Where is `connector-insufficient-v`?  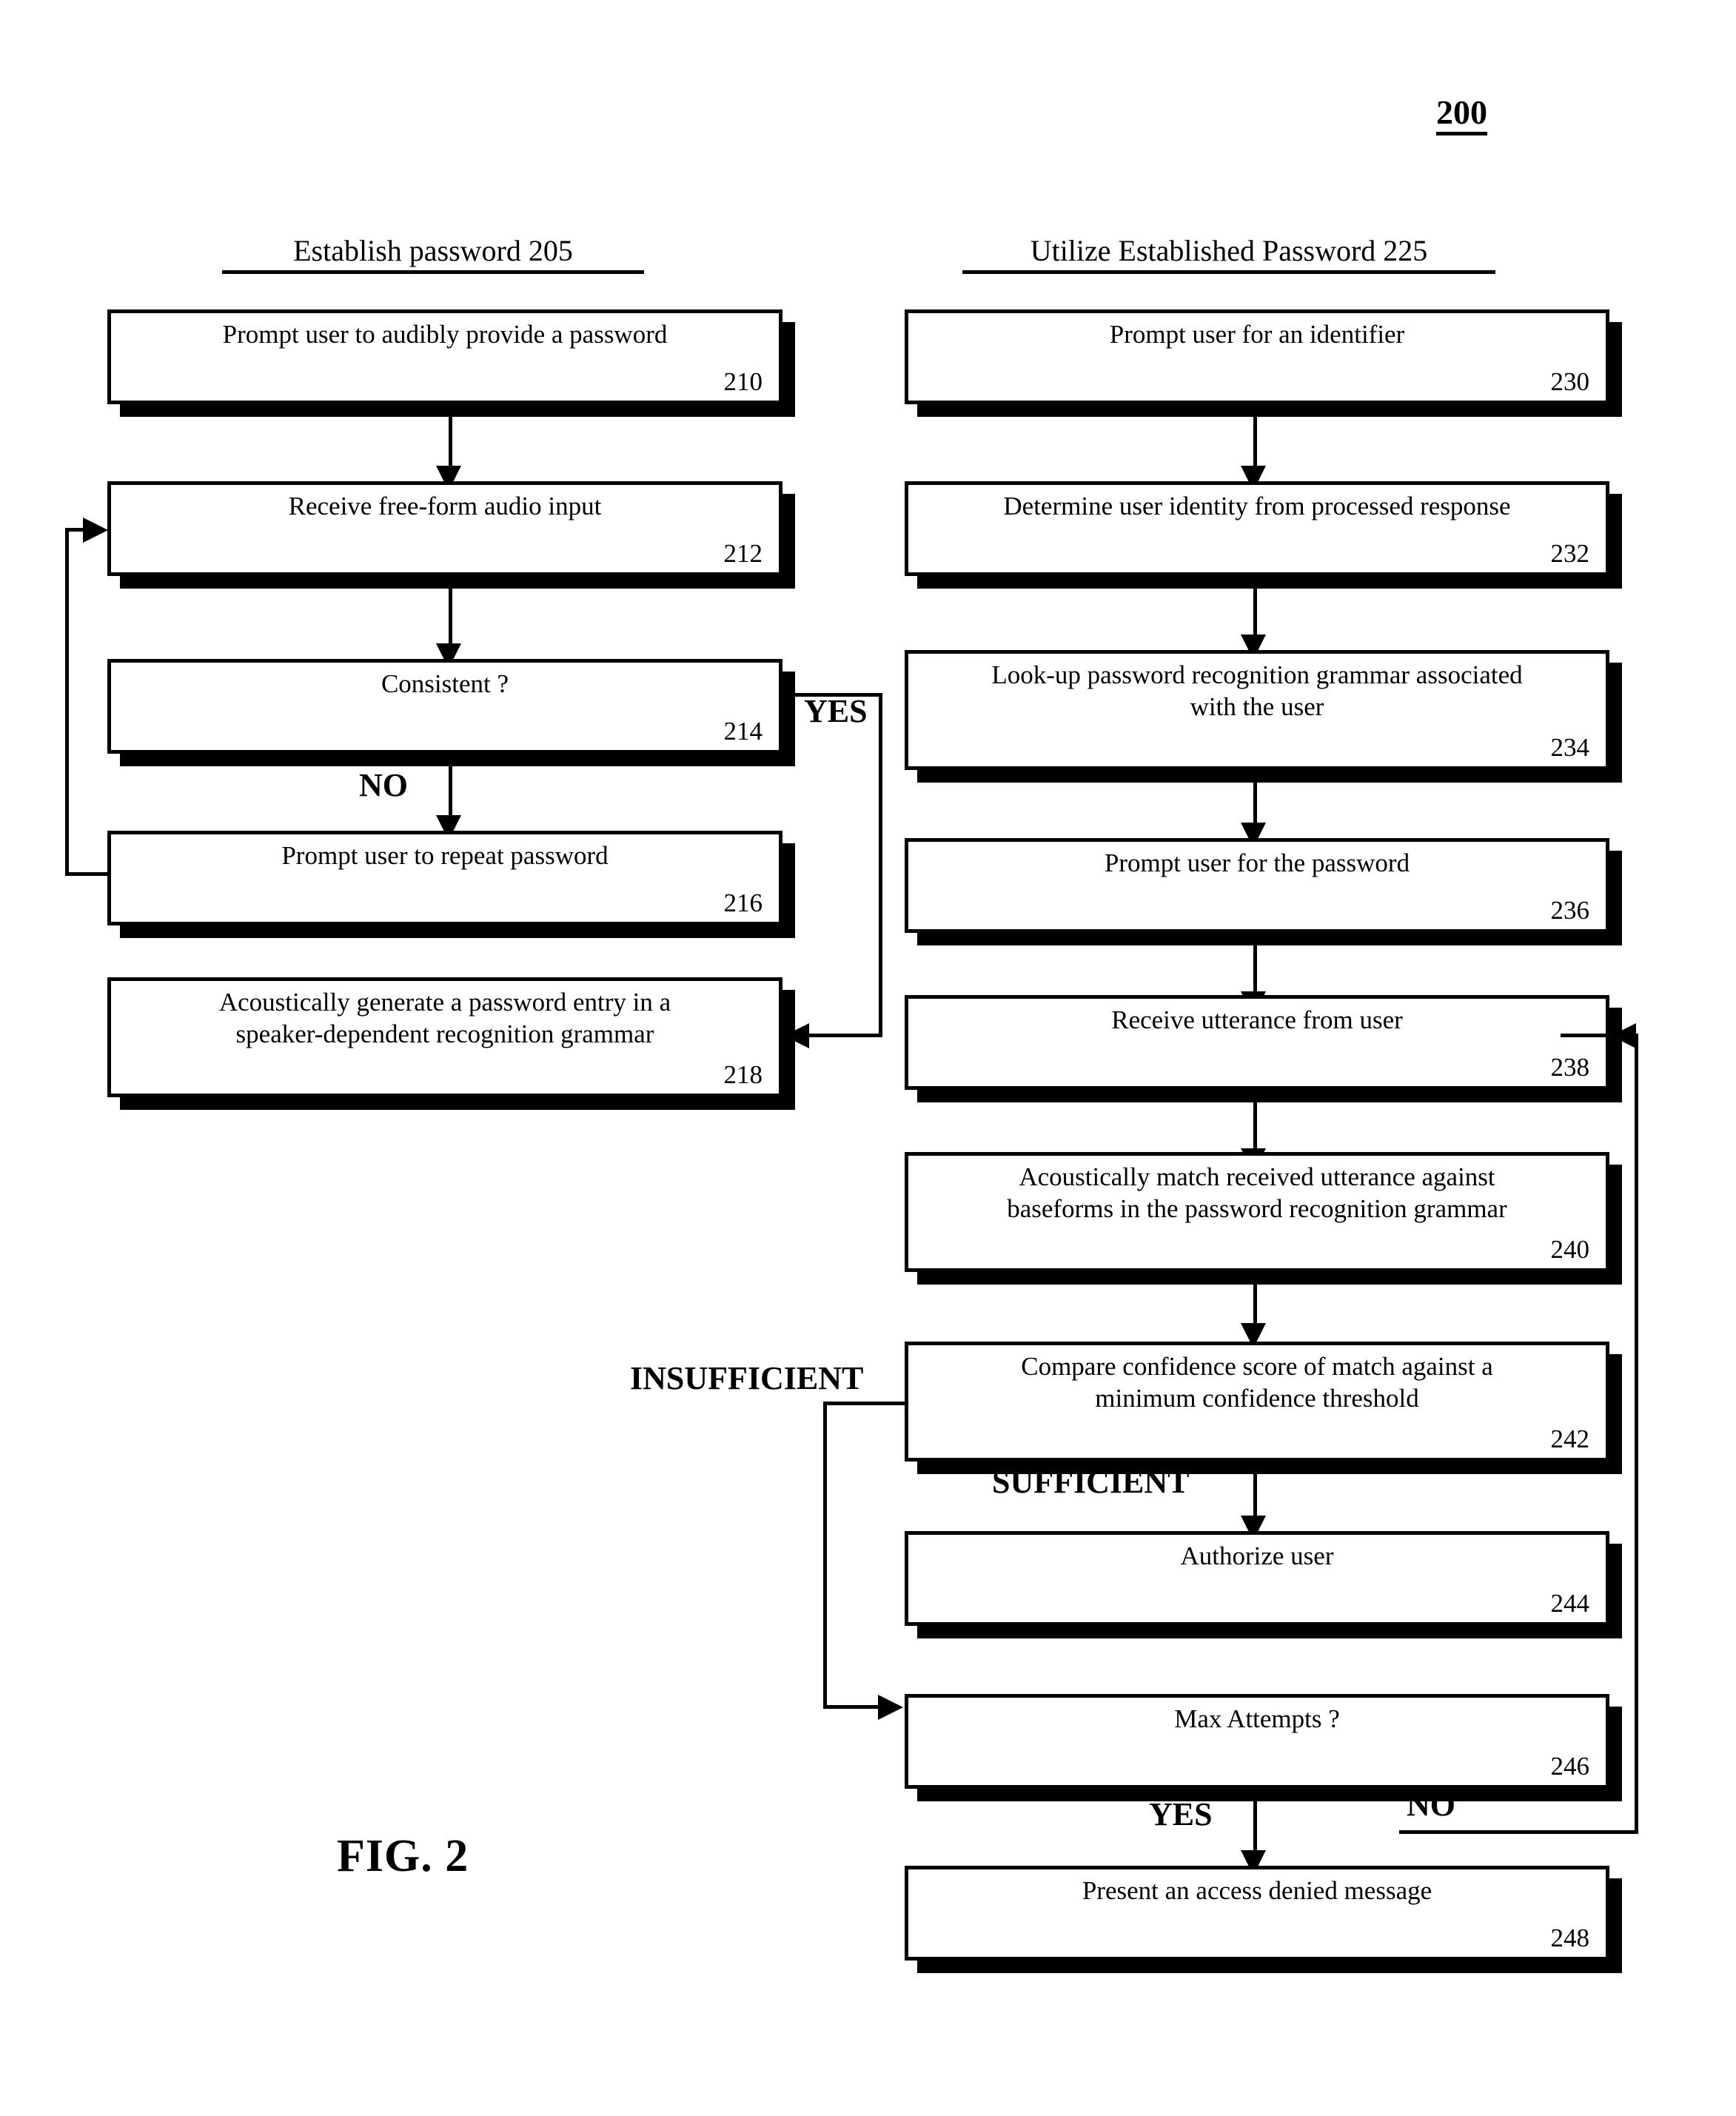
connector-insufficient-v is located at coordinates (825, 1555).